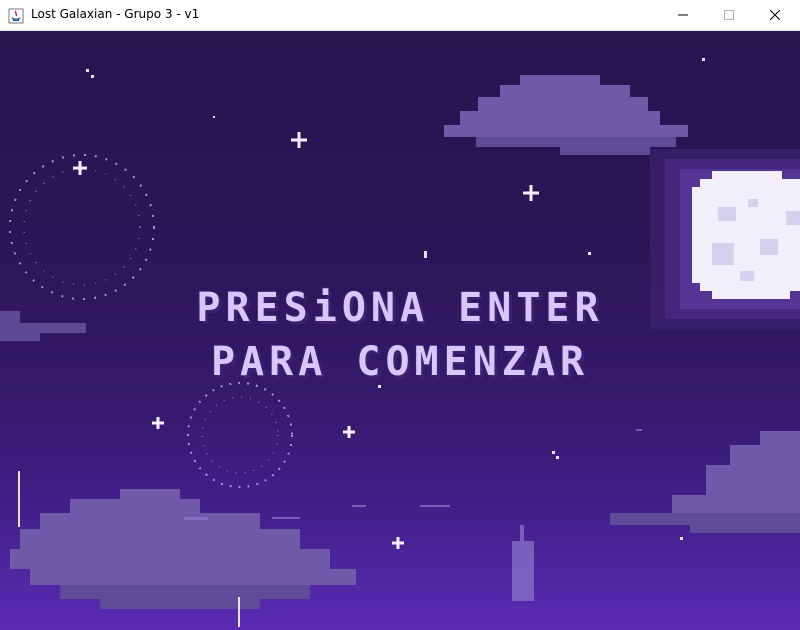  What do you see at coordinates (240, 435) in the screenshot?
I see `firework-center-left` at bounding box center [240, 435].